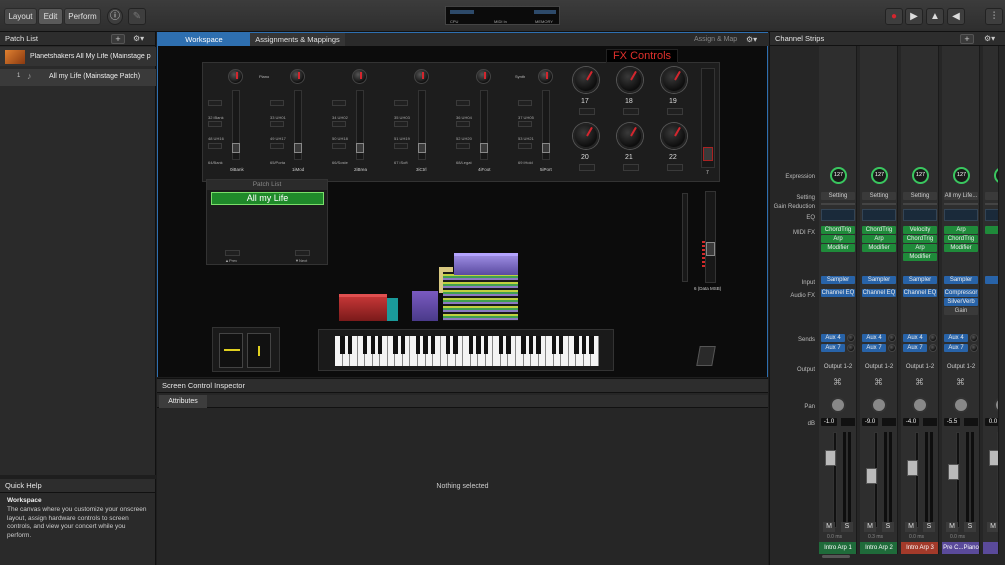  Describe the element at coordinates (914, 16) in the screenshot. I see `play-icon: ▶` at that location.